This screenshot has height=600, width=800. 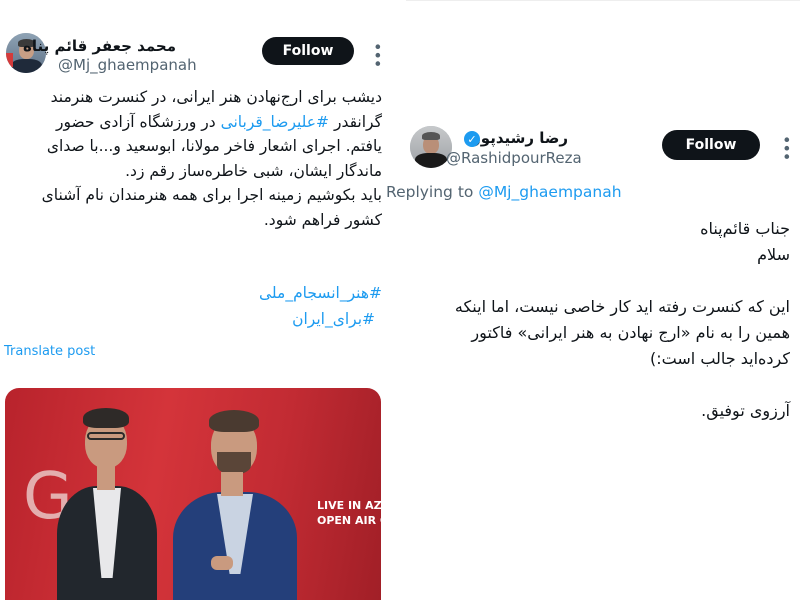 What do you see at coordinates (711, 145) in the screenshot?
I see `right-follow-button: Follow` at bounding box center [711, 145].